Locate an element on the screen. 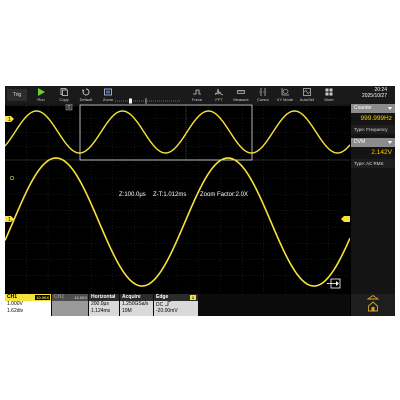 The image size is (400, 400). trigger-position-marker: T is located at coordinates (69, 107).